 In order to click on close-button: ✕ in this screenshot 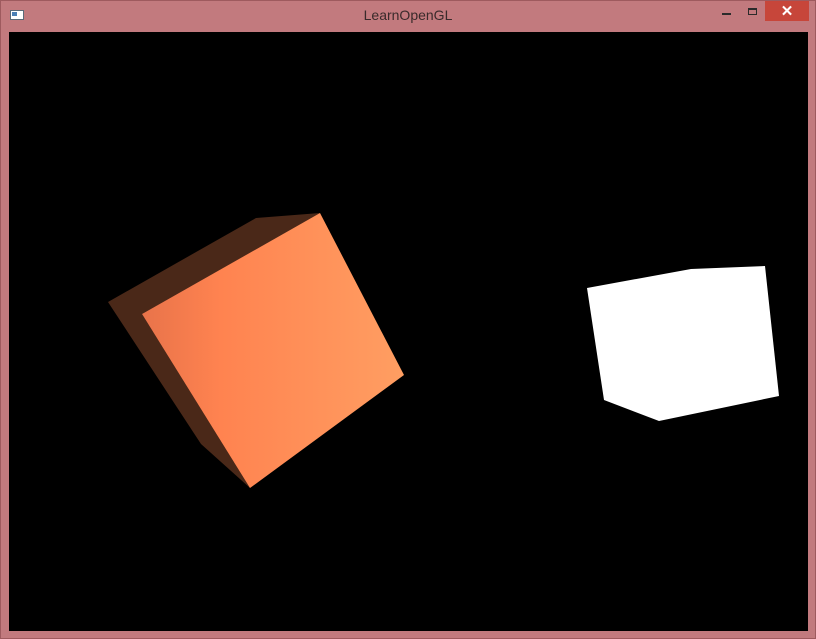, I will do `click(787, 11)`.